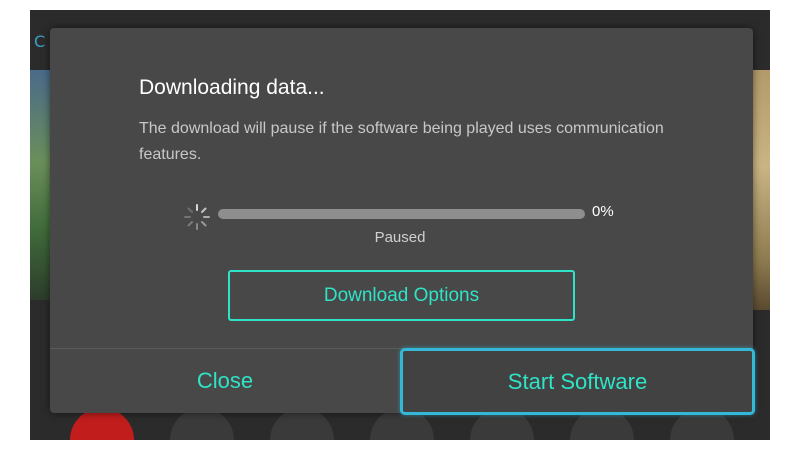 Image resolution: width=800 pixels, height=450 pixels. What do you see at coordinates (40, 41) in the screenshot?
I see `home-menu-fragment-icon: C` at bounding box center [40, 41].